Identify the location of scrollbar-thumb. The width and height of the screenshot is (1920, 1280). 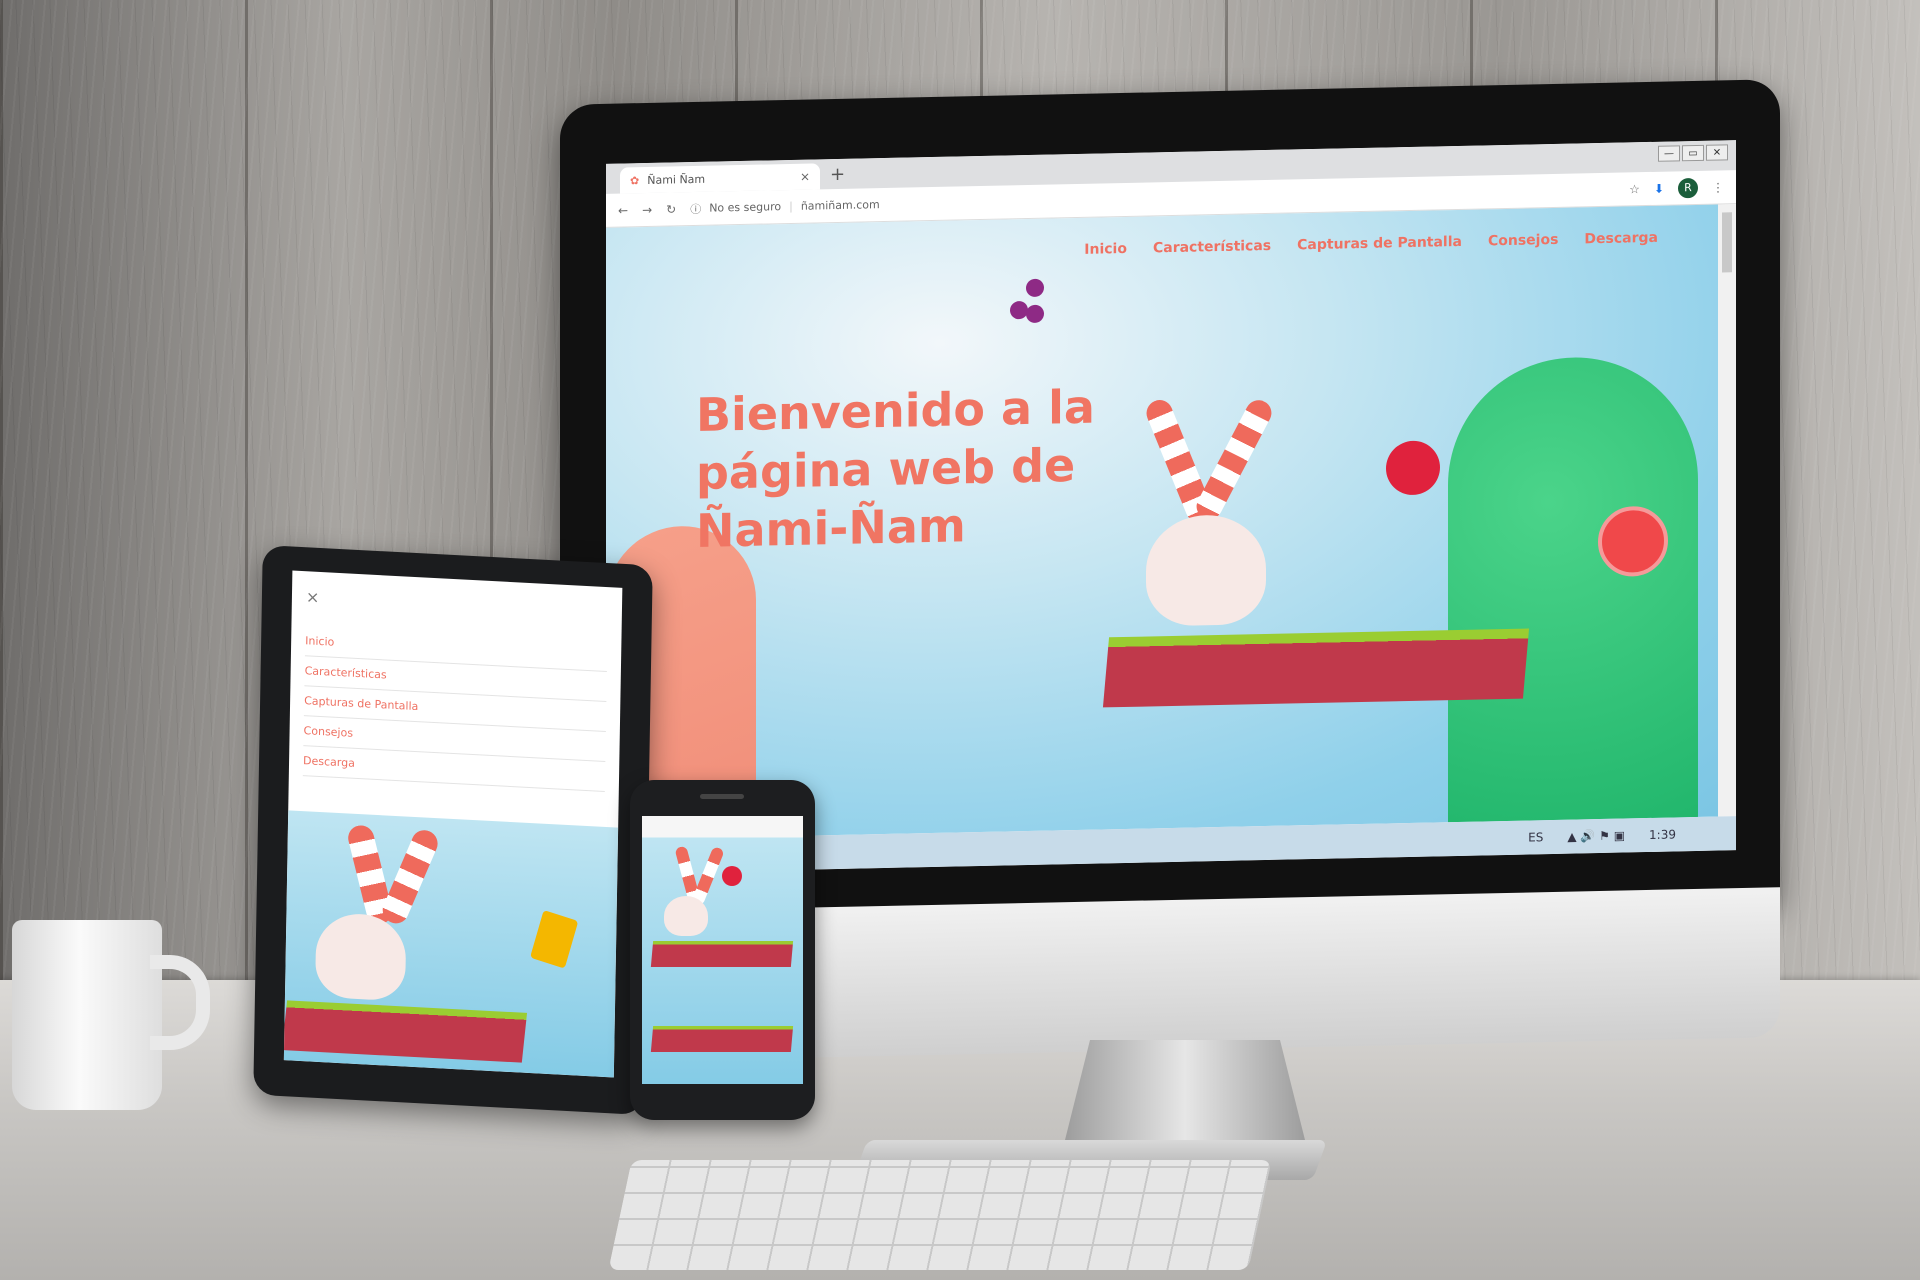
(1727, 242).